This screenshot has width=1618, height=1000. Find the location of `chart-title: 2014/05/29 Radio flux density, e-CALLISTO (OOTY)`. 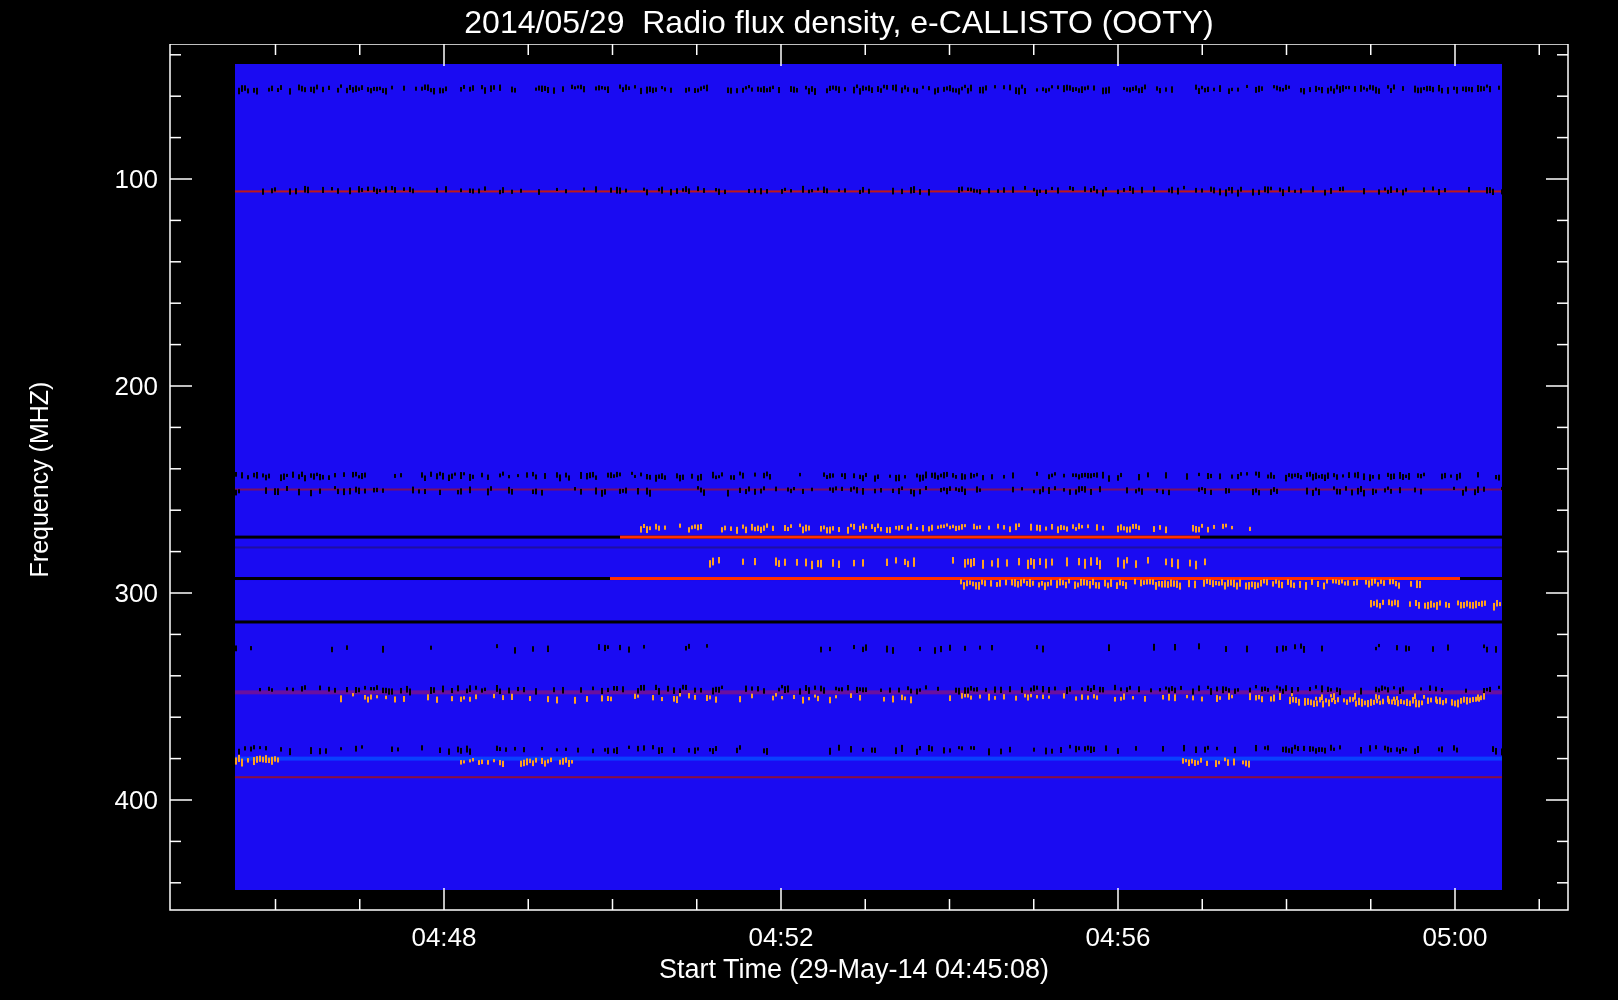

chart-title: 2014/05/29 Radio flux density, e-CALLISTO (OOTY) is located at coordinates (838, 22).